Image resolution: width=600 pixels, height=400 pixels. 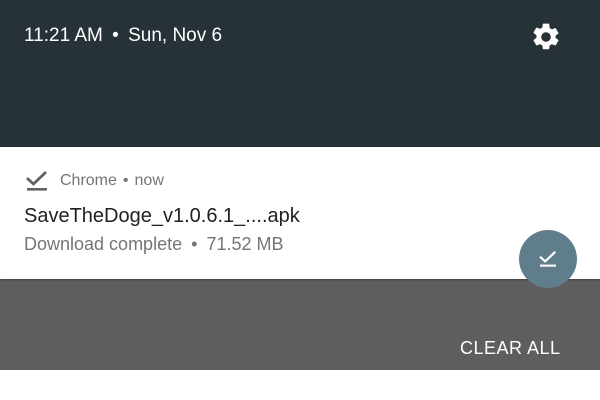 I want to click on notification-subtitle: Download complete • 71.52 MB, so click(x=153, y=244).